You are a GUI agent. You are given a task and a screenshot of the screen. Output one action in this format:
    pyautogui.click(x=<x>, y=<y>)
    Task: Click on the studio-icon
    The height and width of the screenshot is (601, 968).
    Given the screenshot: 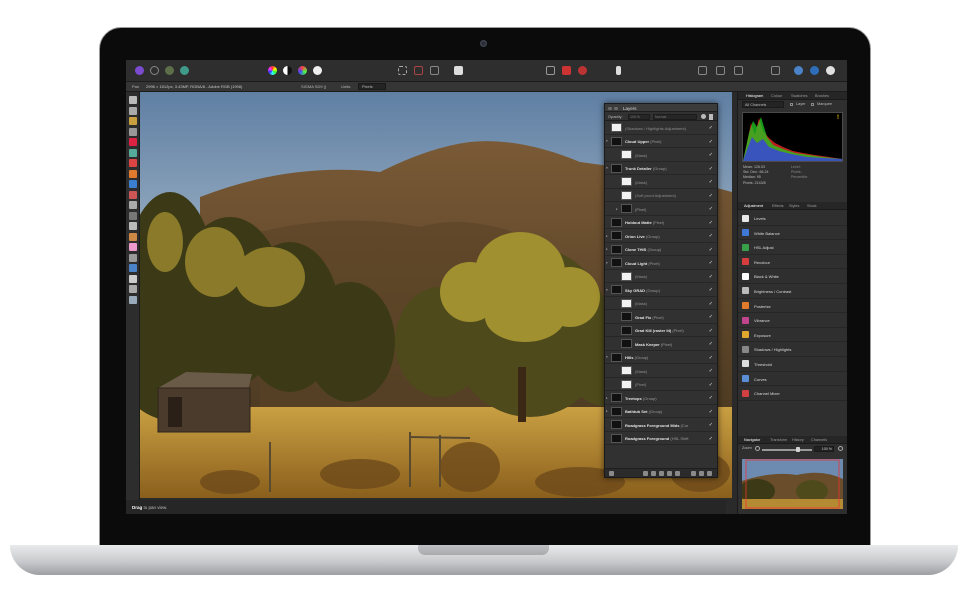 What is the action you would take?
    pyautogui.click(x=775, y=70)
    